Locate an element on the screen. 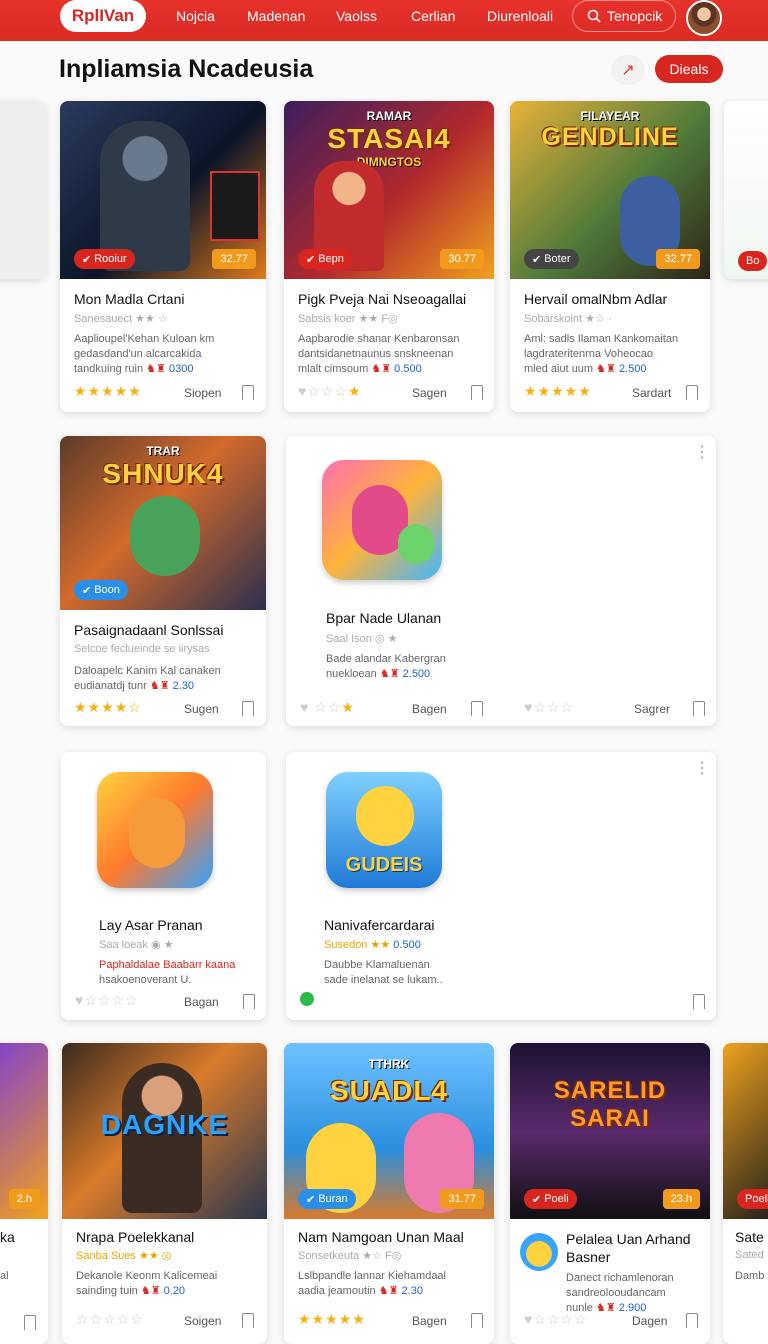 Image resolution: width=768 pixels, height=1344 pixels. share-button: ↗ is located at coordinates (628, 70).